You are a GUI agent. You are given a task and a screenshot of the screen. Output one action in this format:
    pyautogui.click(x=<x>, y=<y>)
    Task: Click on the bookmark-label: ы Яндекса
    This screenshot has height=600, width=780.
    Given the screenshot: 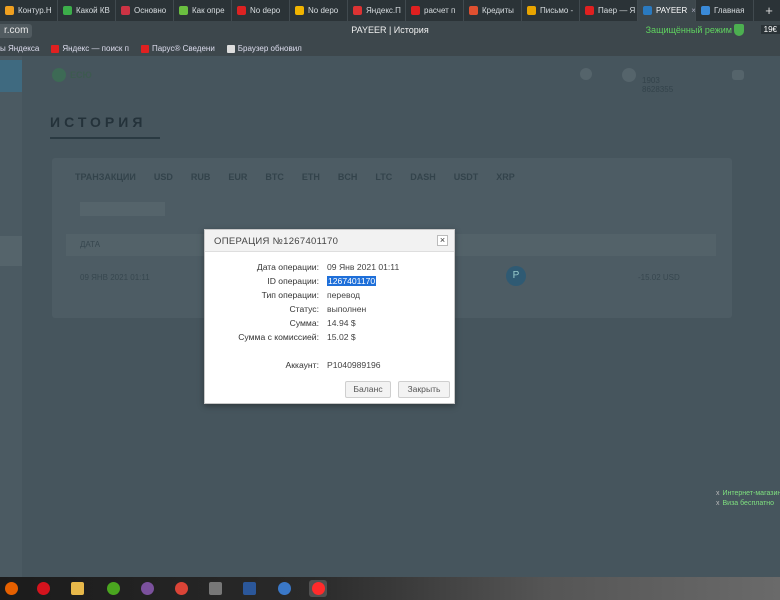 What is the action you would take?
    pyautogui.click(x=20, y=48)
    